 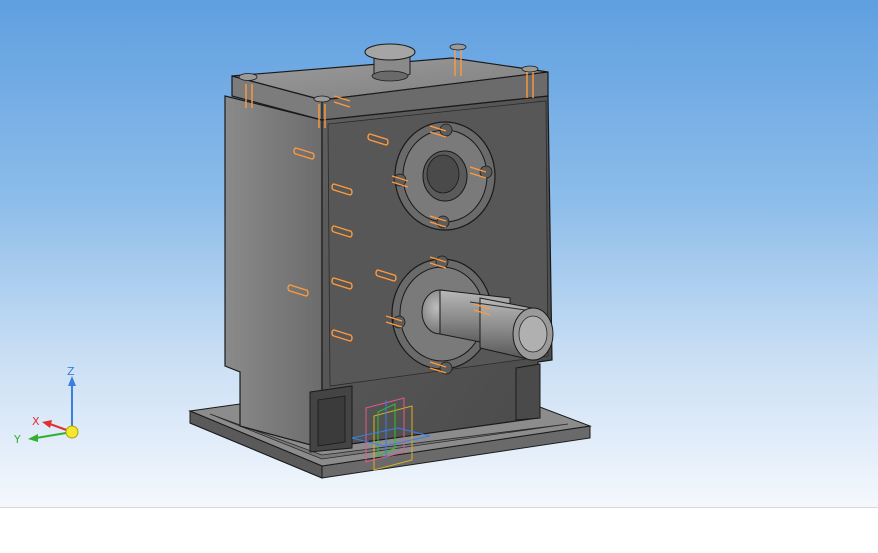 What do you see at coordinates (439, 530) in the screenshot?
I see `status-bar` at bounding box center [439, 530].